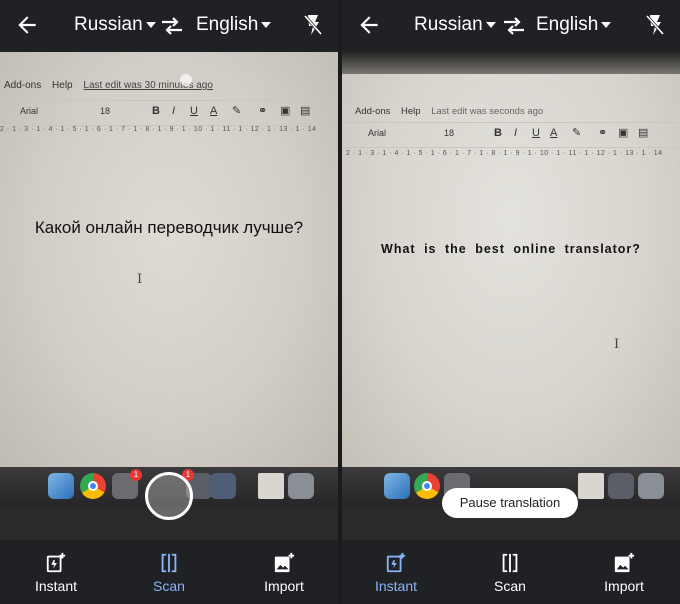 The width and height of the screenshot is (680, 604). I want to click on focus-dot, so click(186, 80).